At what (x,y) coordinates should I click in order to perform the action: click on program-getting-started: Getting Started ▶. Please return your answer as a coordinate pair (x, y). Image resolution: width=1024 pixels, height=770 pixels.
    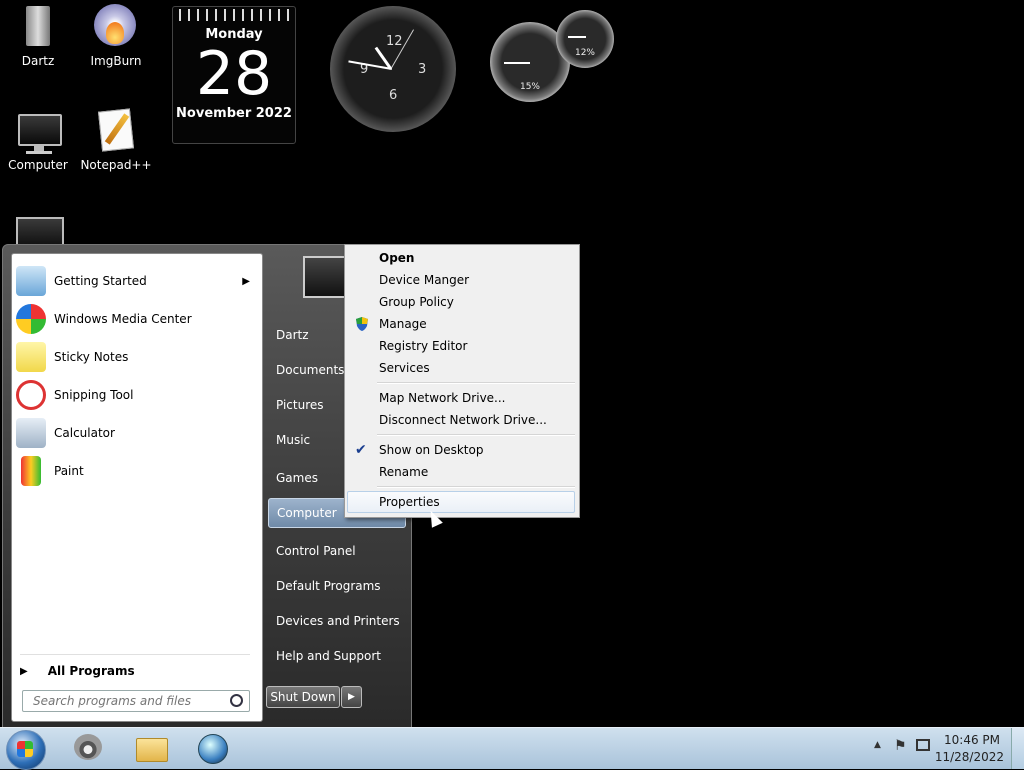
    Looking at the image, I should click on (136, 281).